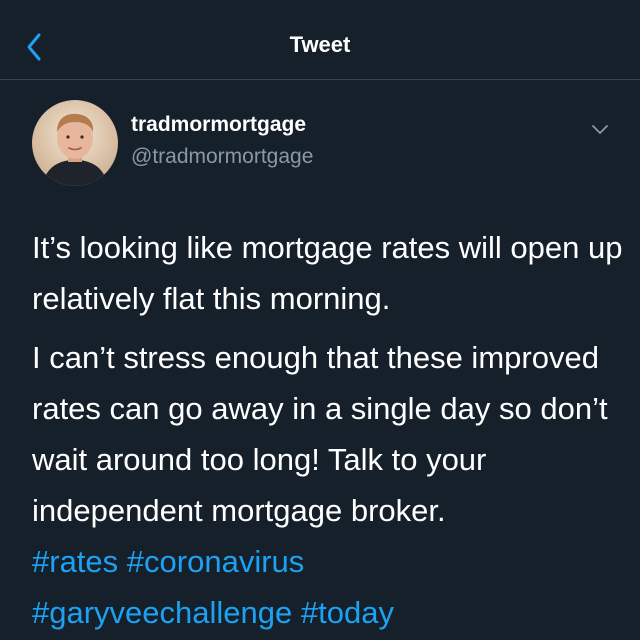  I want to click on avatar, so click(75, 143).